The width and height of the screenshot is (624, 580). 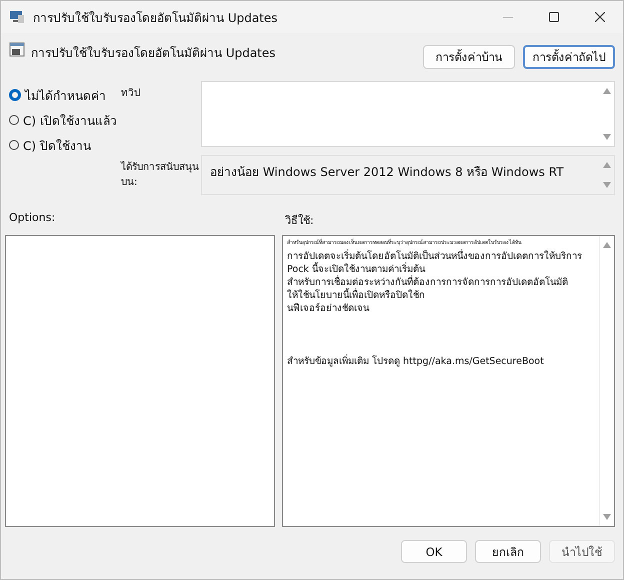 I want to click on radio-label: C) ปิดใช้งาน, so click(x=57, y=145).